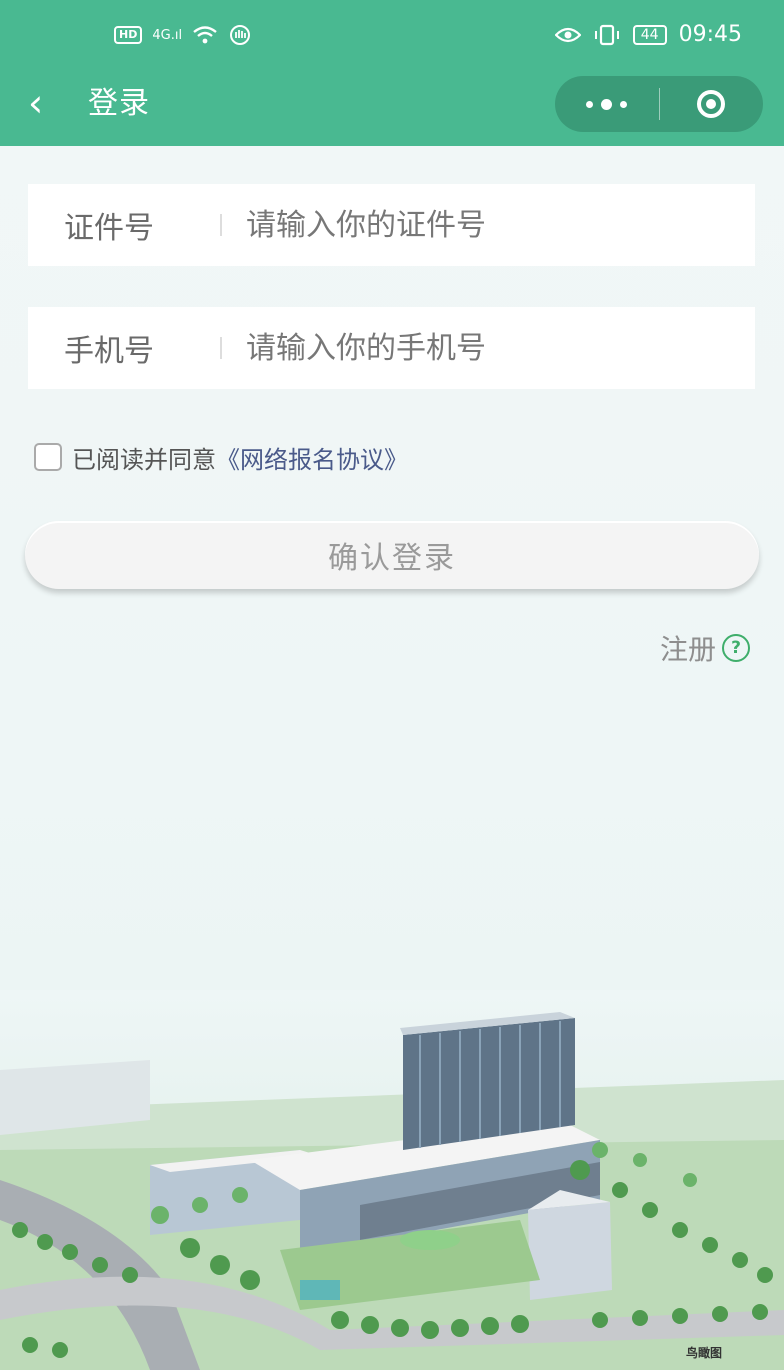 Image resolution: width=784 pixels, height=1370 pixels. What do you see at coordinates (205, 35) in the screenshot?
I see `wifi-icon` at bounding box center [205, 35].